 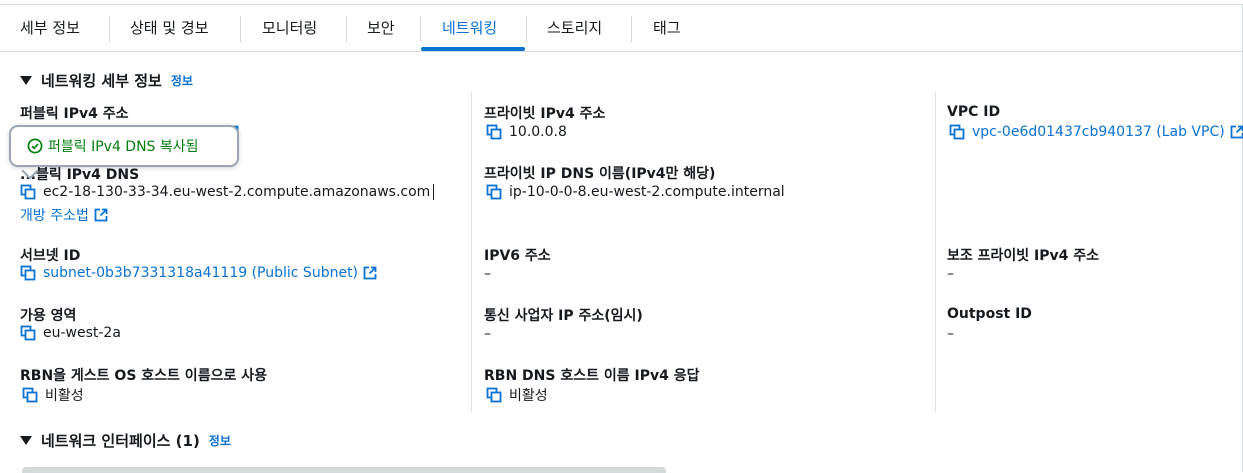 I want to click on secondary-private-ipv4-label: 보조 프라이빗 IPv4 주소, so click(x=1023, y=256).